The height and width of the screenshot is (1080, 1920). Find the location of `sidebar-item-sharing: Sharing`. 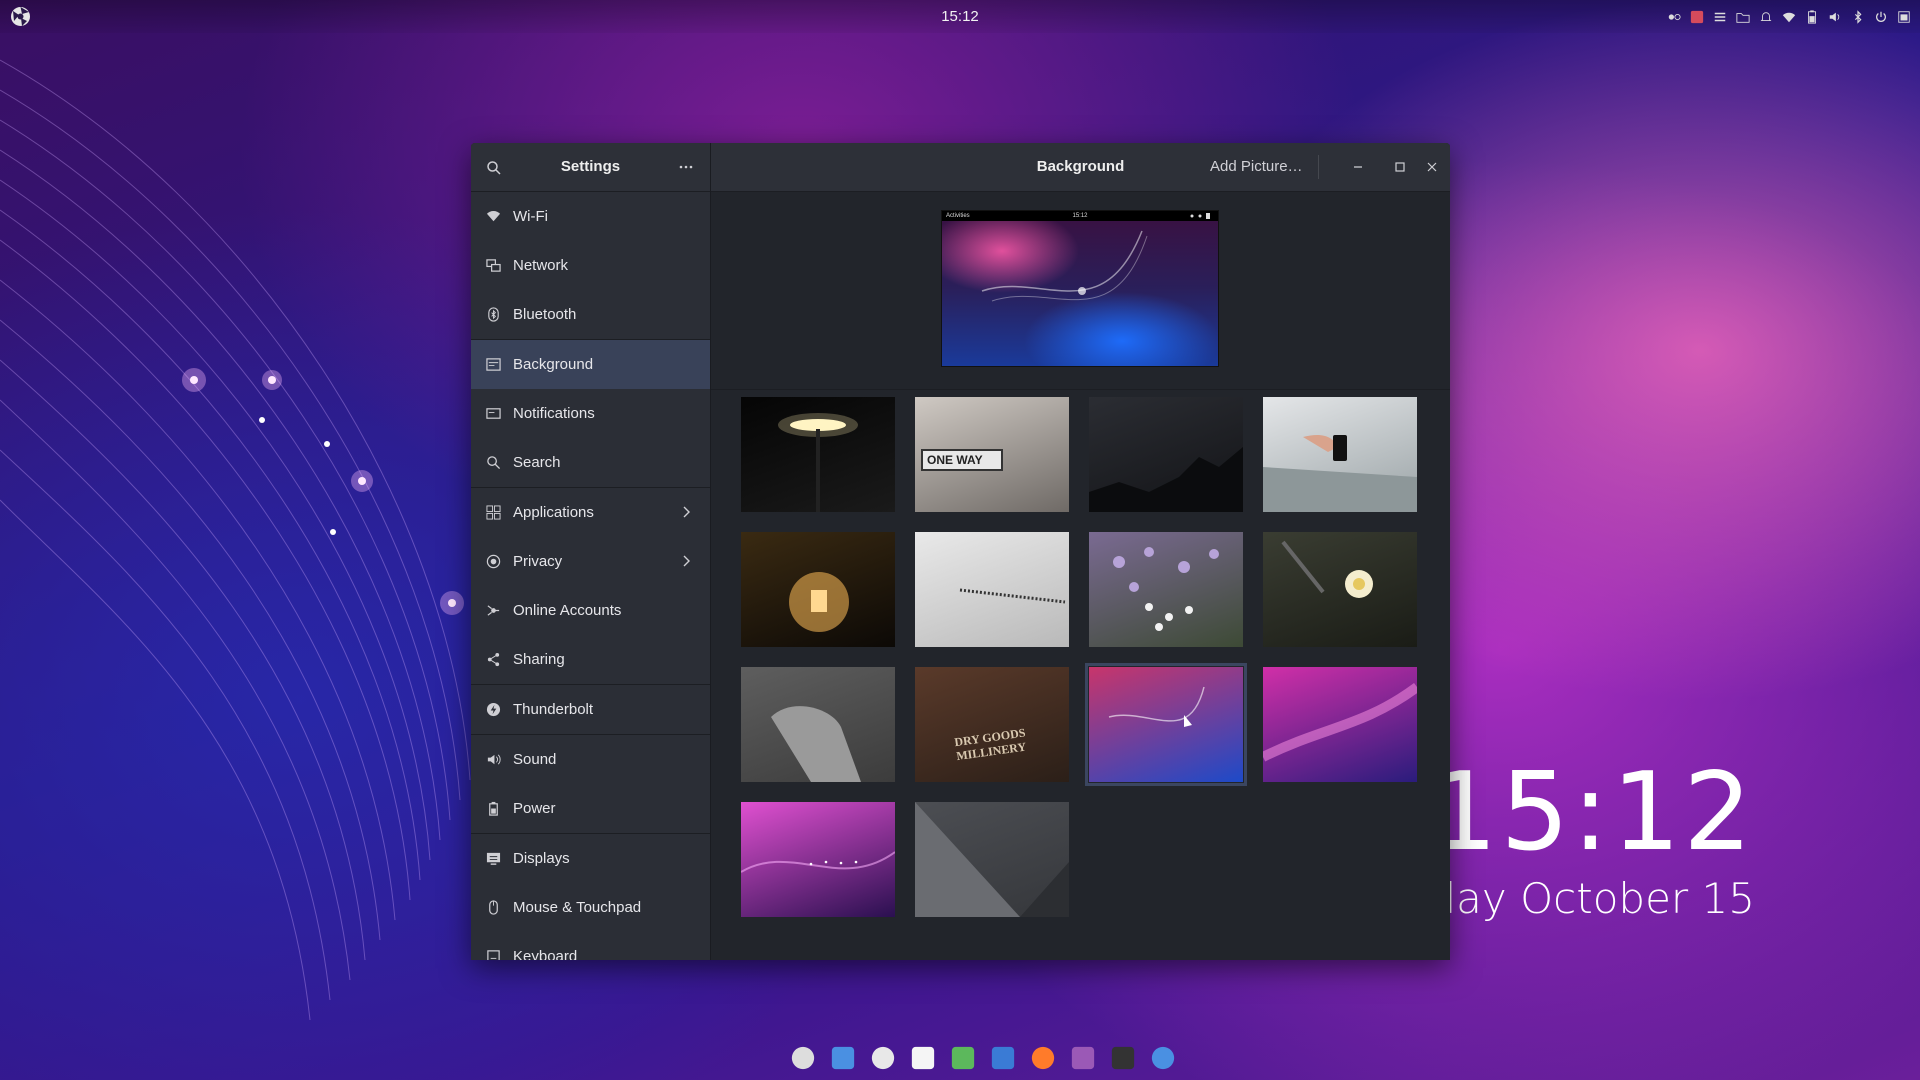

sidebar-item-sharing: Sharing is located at coordinates (590, 659).